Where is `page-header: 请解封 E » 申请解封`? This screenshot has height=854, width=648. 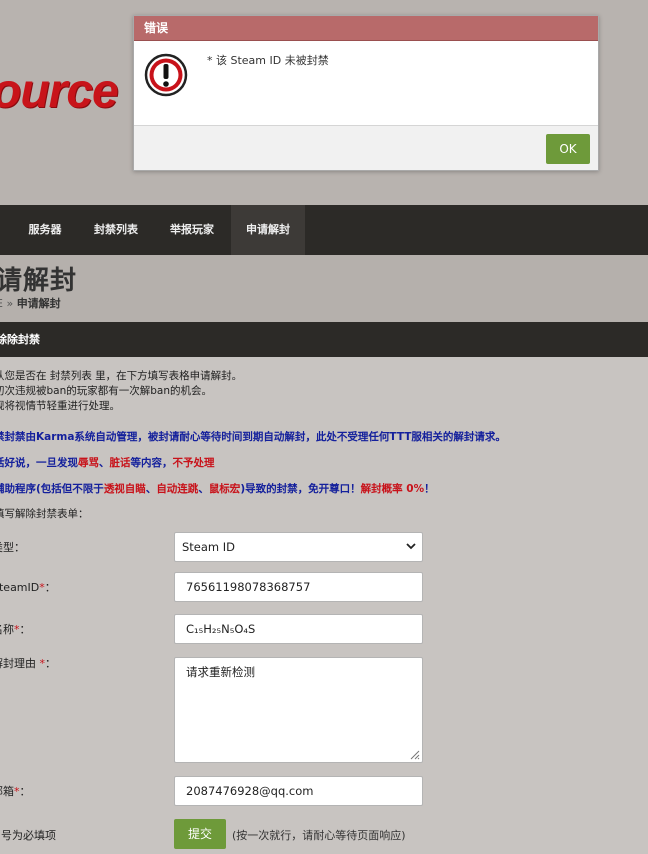 page-header: 请解封 E » 申请解封 is located at coordinates (324, 288).